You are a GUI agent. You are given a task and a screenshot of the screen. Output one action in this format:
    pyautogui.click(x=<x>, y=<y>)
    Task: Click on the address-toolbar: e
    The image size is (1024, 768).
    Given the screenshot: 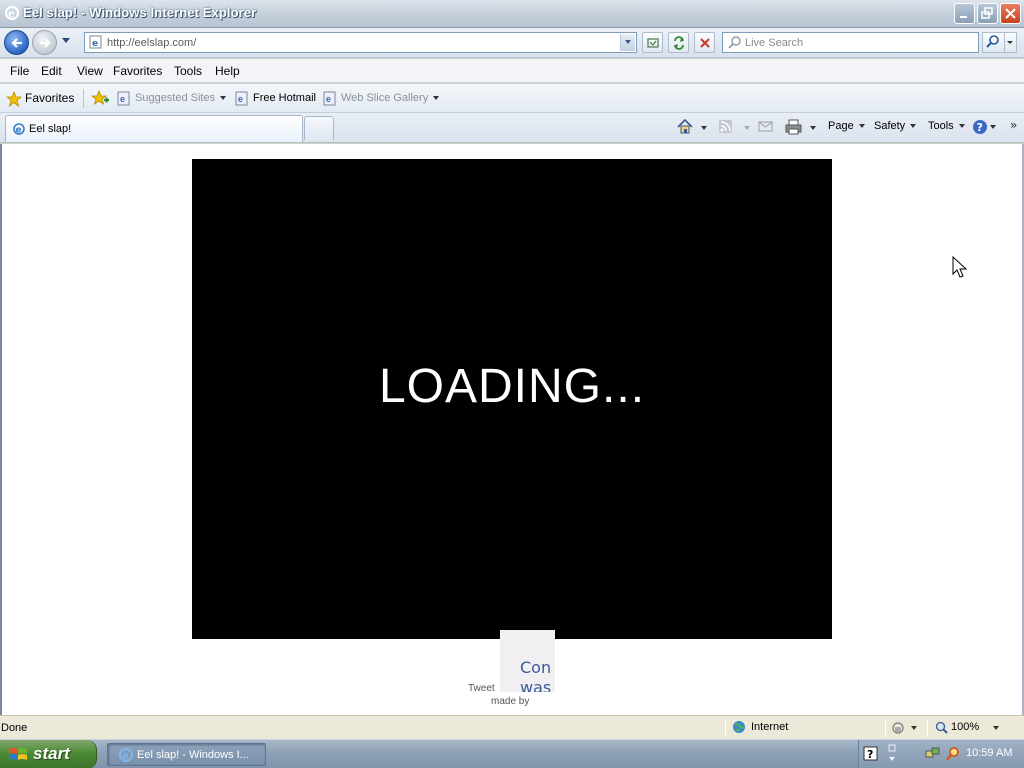 What is the action you would take?
    pyautogui.click(x=512, y=43)
    